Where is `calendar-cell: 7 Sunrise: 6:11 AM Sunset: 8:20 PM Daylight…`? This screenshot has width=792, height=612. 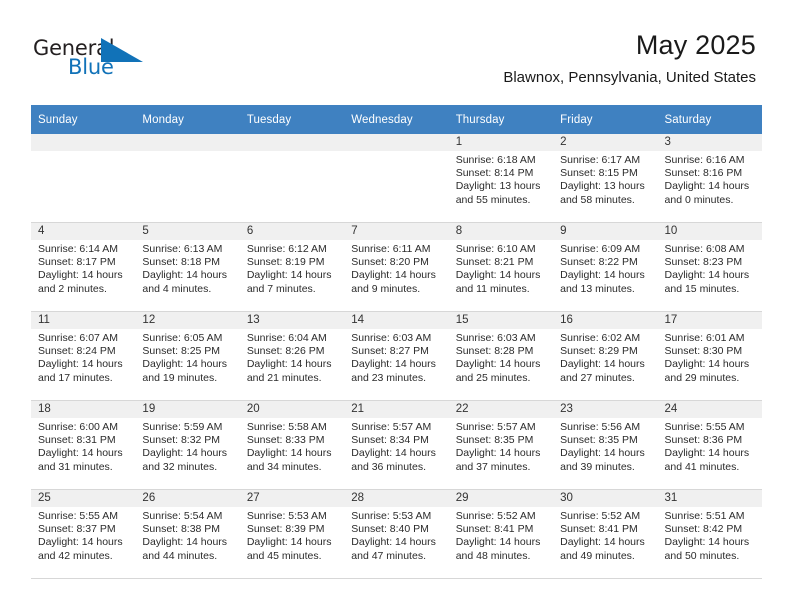 calendar-cell: 7 Sunrise: 6:11 AM Sunset: 8:20 PM Daylight… is located at coordinates (396, 267).